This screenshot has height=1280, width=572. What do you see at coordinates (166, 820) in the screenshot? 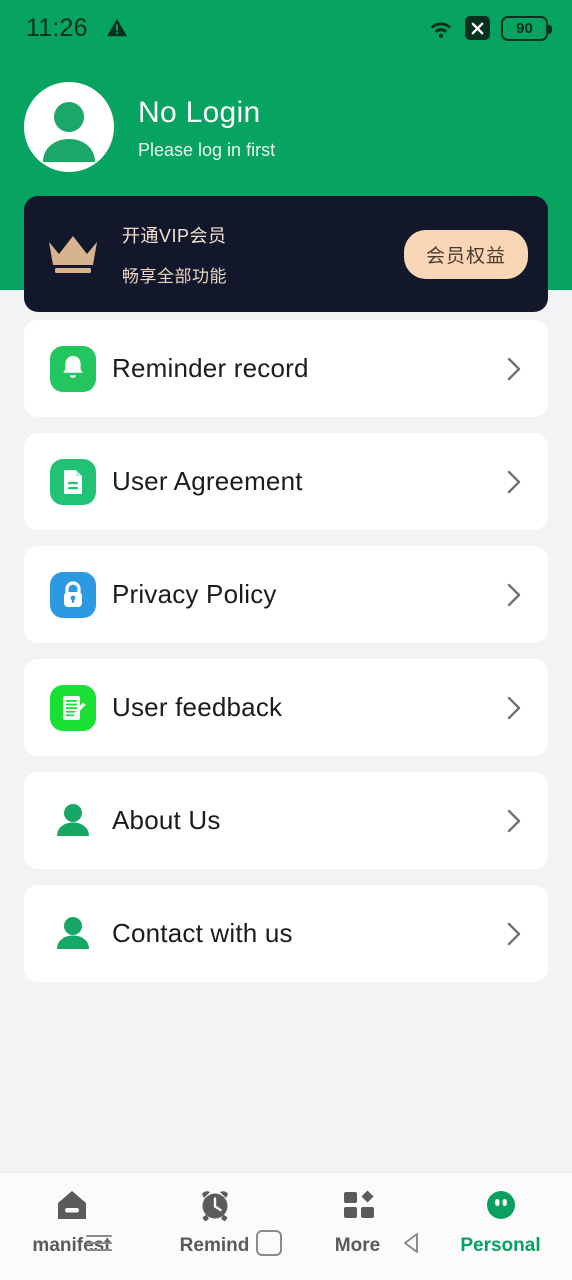
I see `list-item-label: About Us` at bounding box center [166, 820].